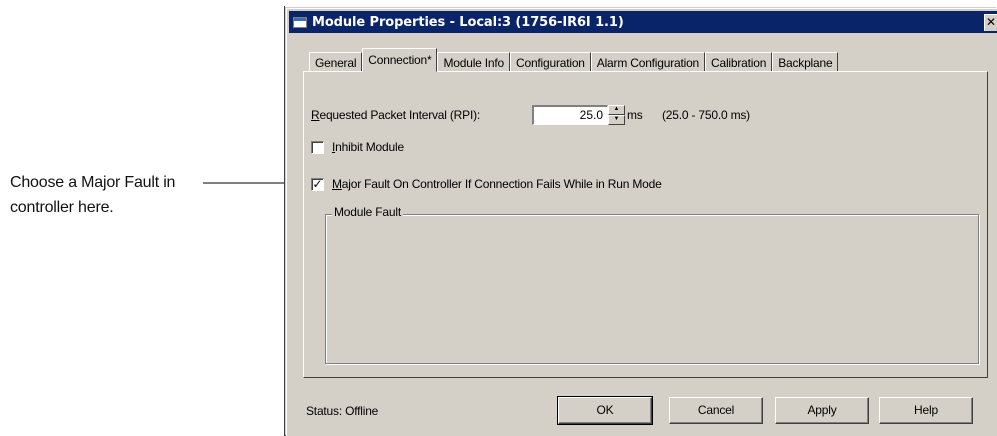  I want to click on rpi-label: Requested Packet Interval (RPI):, so click(395, 115).